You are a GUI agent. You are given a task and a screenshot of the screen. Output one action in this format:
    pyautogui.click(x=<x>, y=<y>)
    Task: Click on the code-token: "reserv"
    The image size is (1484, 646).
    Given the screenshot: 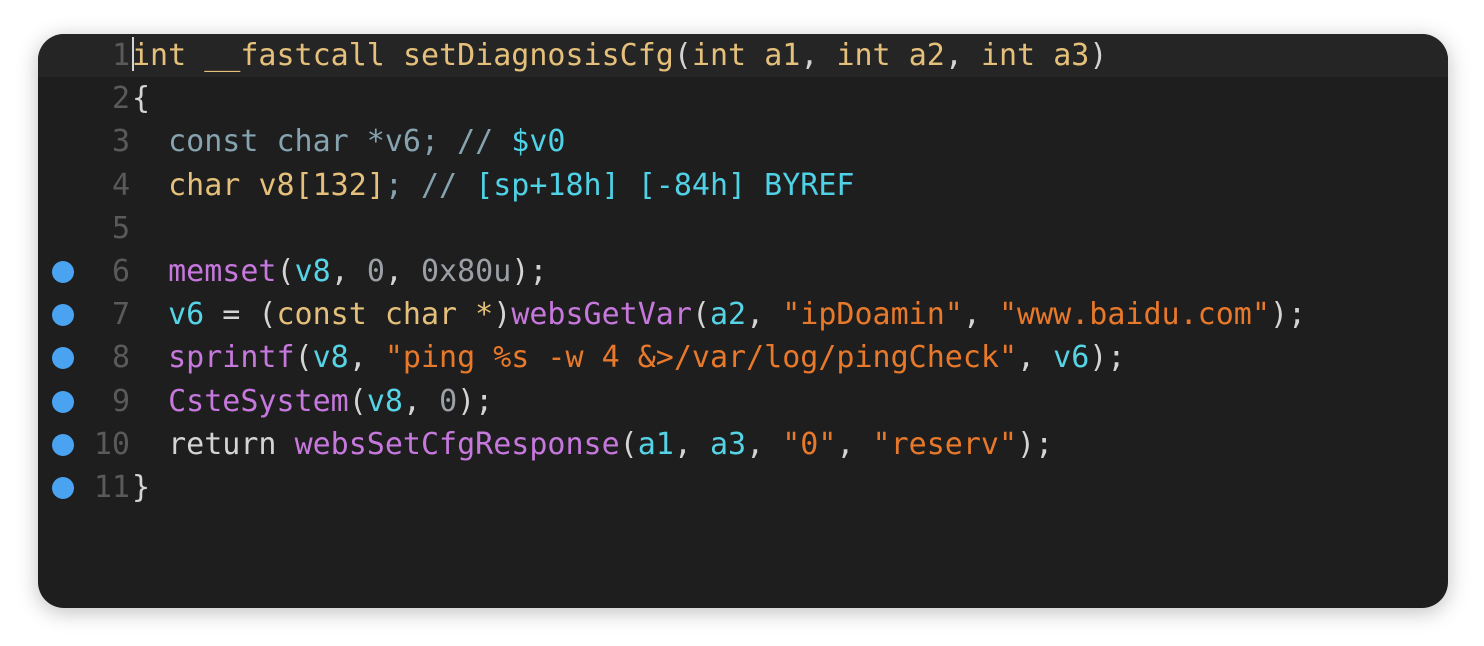 What is the action you would take?
    pyautogui.click(x=945, y=444)
    